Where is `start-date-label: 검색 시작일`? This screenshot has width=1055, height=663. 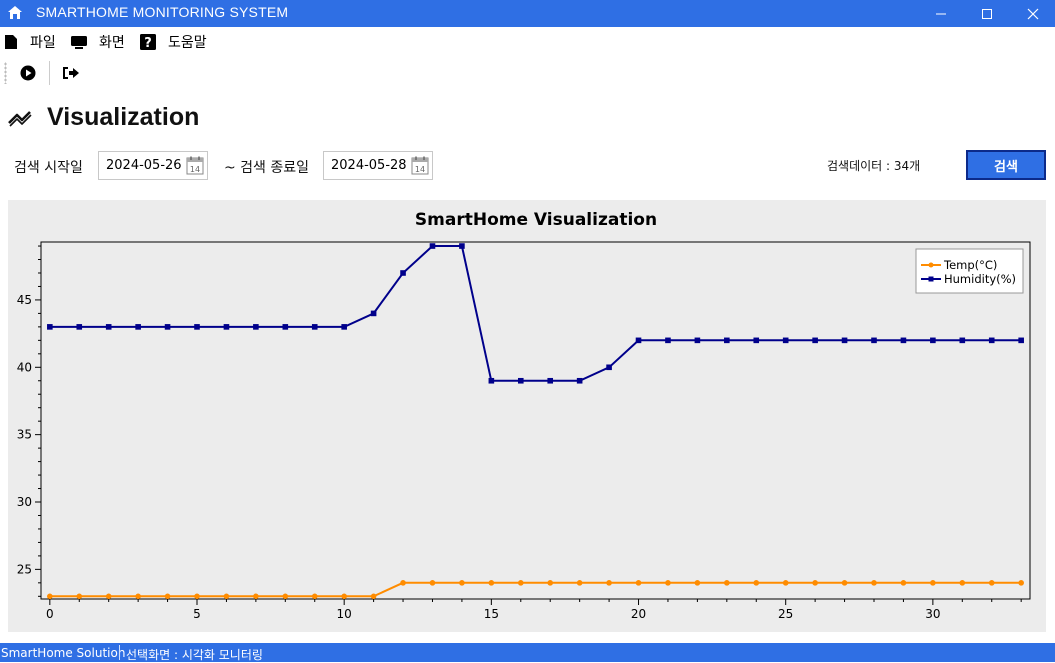 start-date-label: 검색 시작일 is located at coordinates (48, 168).